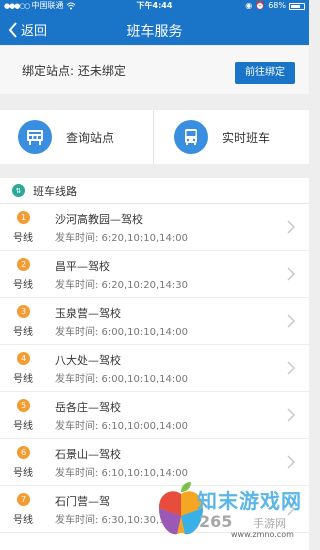 The width and height of the screenshot is (320, 550). Describe the element at coordinates (154, 415) in the screenshot. I see `route-row: 5 号线 岳各庄—驾校发车时间: 6:10,10:00,14:00` at that location.